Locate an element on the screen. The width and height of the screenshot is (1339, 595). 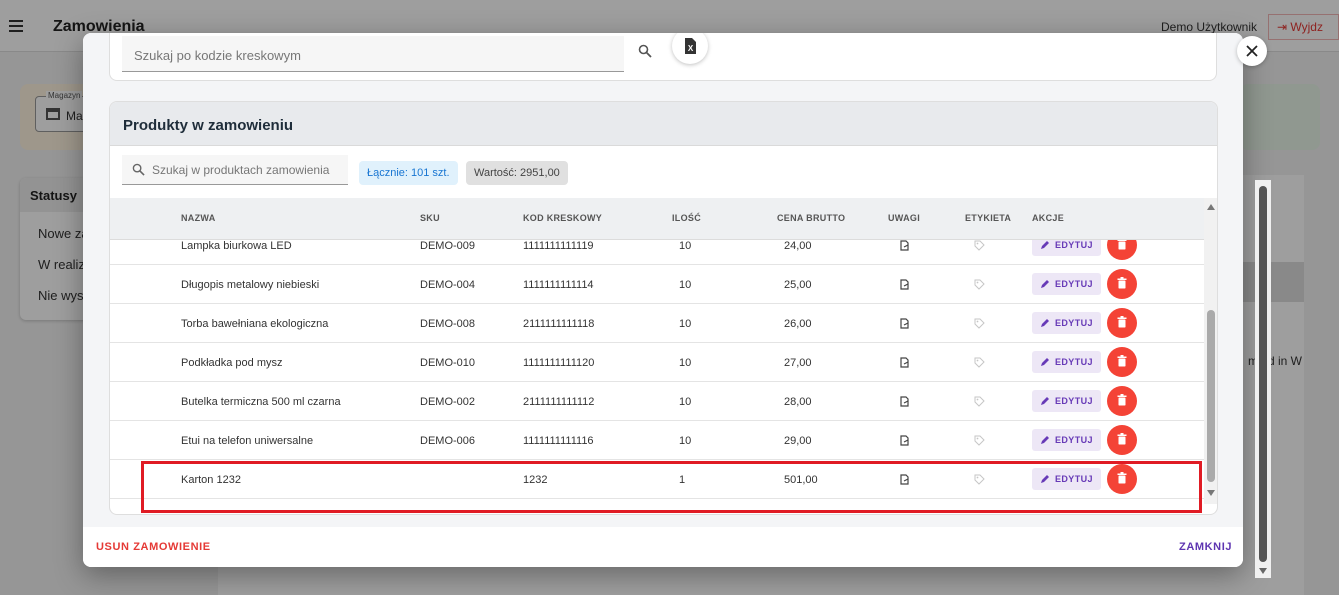
product-price: 25,00 is located at coordinates (798, 285).